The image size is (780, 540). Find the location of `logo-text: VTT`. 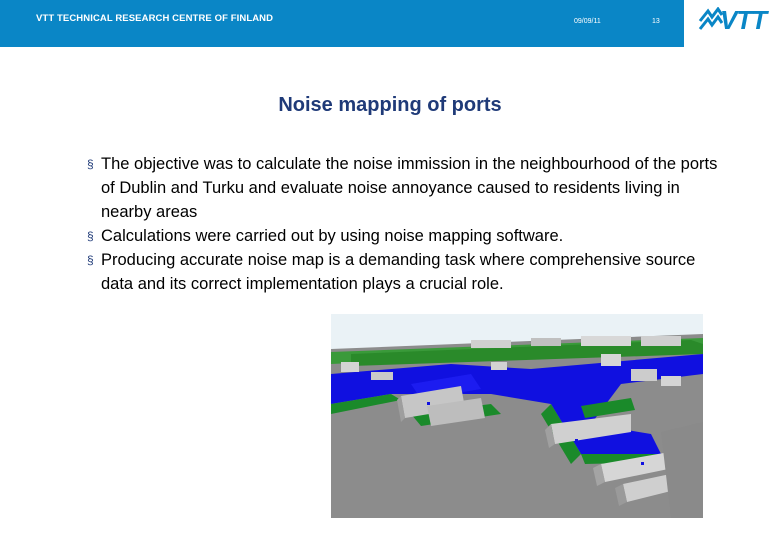

logo-text: VTT is located at coordinates (743, 20).